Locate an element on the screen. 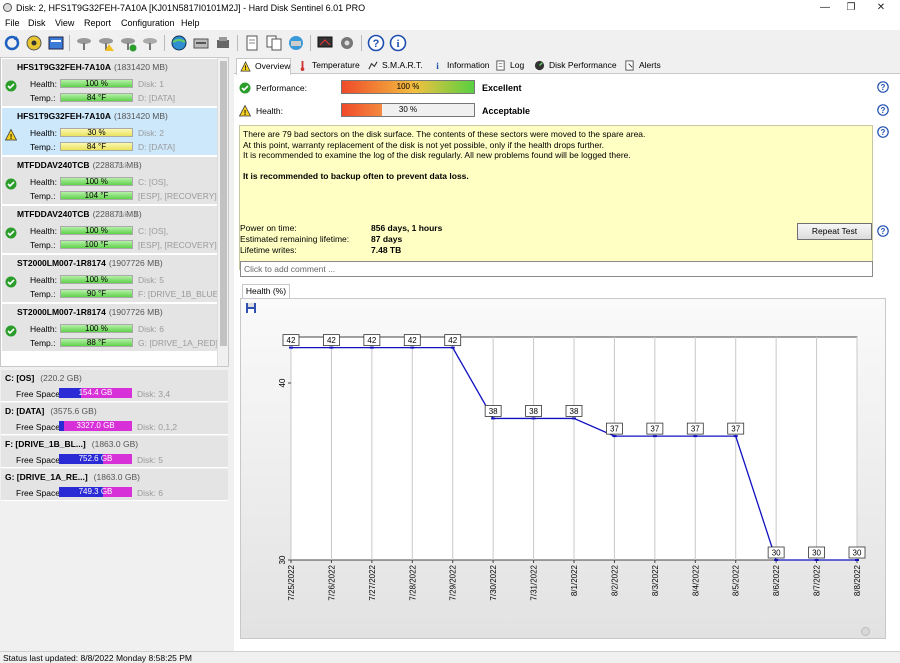 Image resolution: width=900 pixels, height=663 pixels. tab-temperature: Temperature is located at coordinates (329, 66).